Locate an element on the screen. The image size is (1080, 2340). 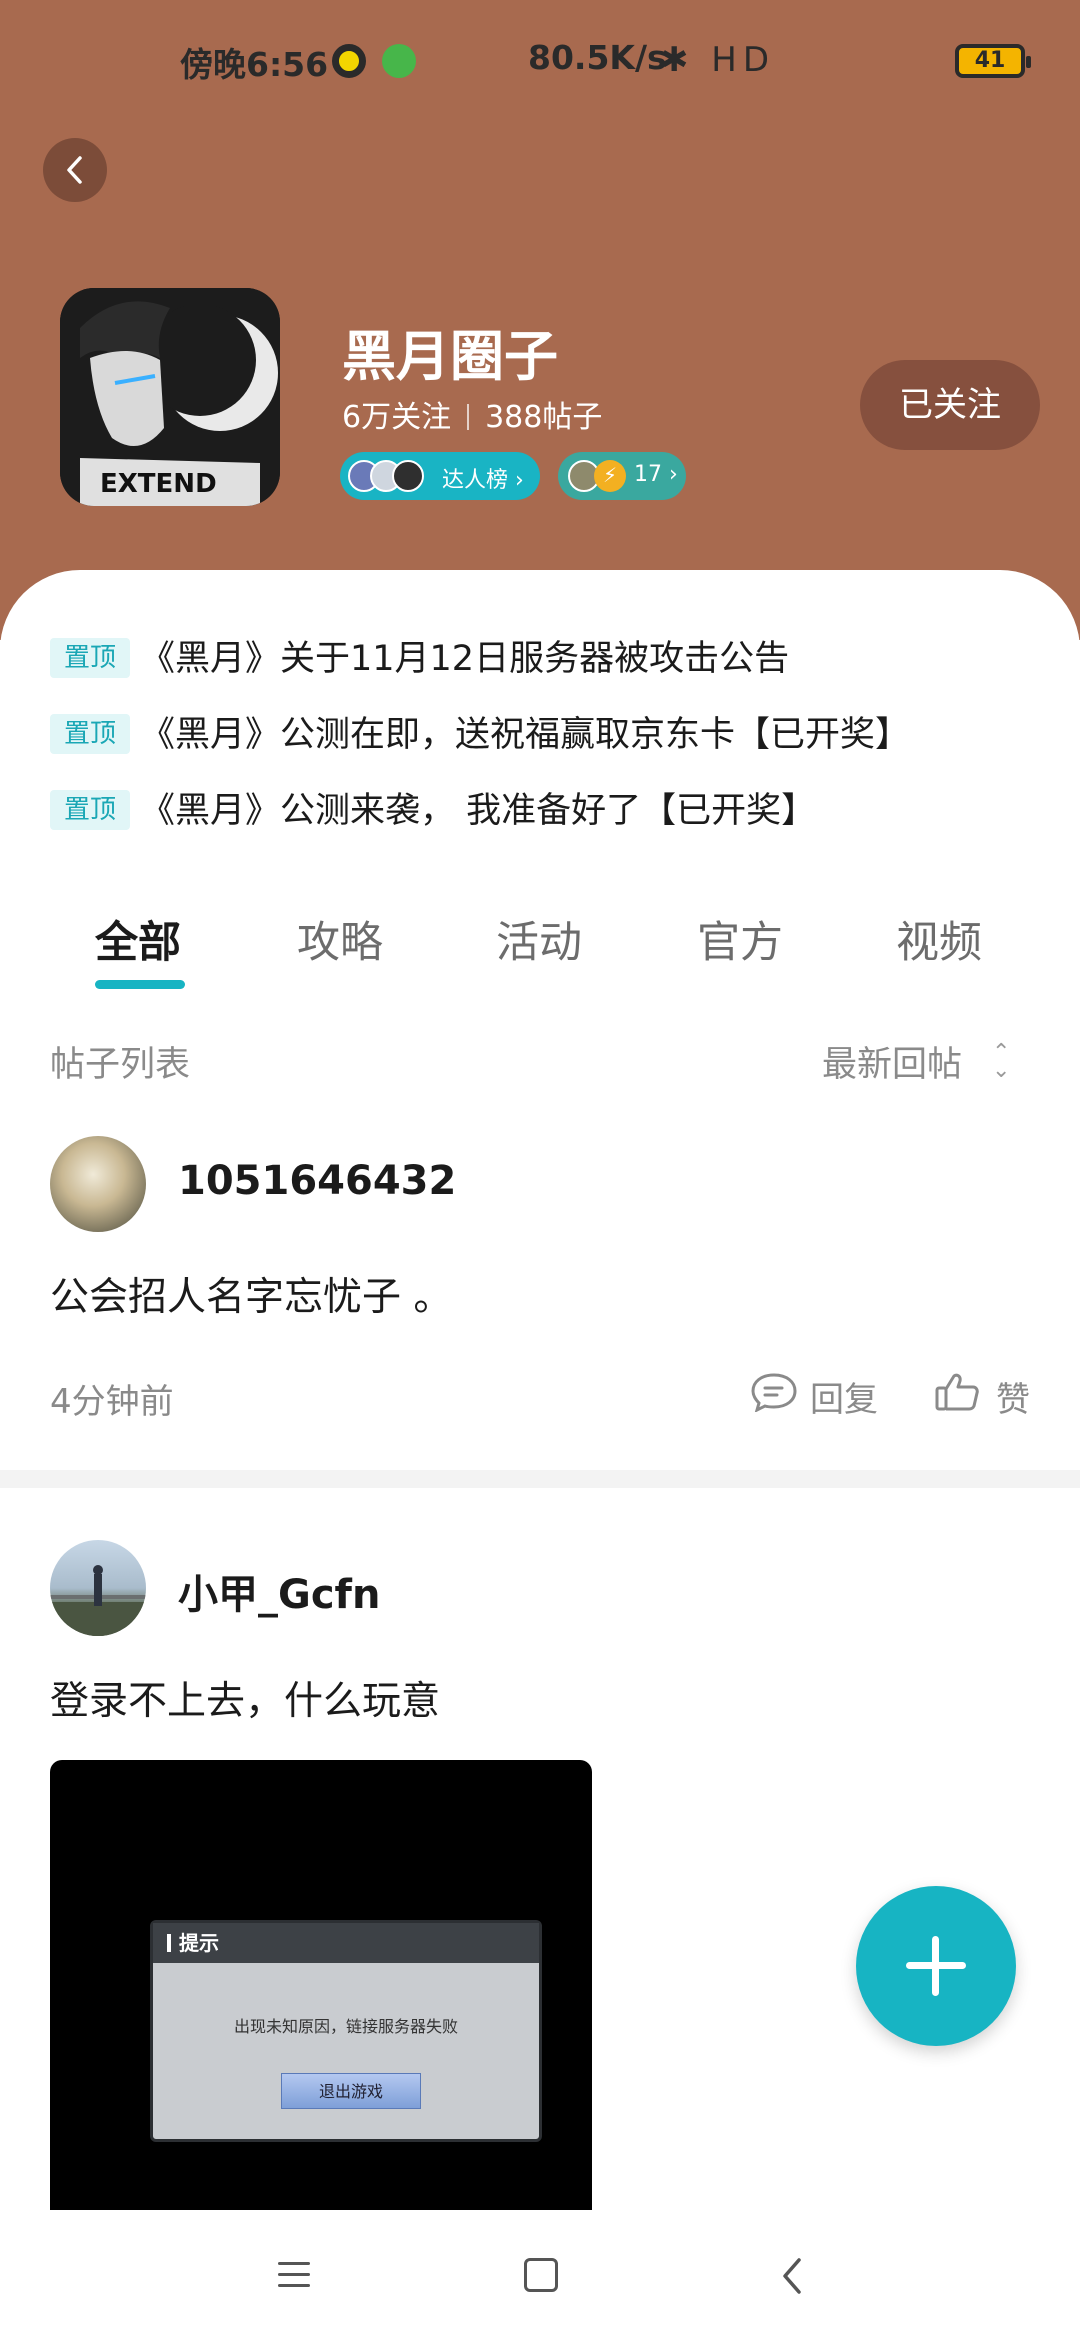
circle-stats: 6万关注 388帖子 is located at coordinates (472, 414).